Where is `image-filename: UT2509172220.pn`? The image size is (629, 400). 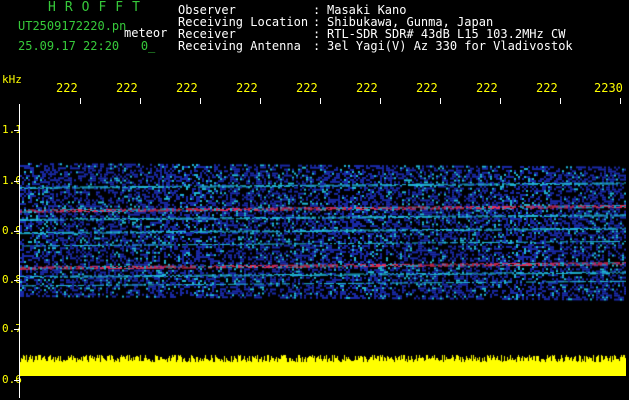 image-filename: UT2509172220.pn is located at coordinates (72, 26).